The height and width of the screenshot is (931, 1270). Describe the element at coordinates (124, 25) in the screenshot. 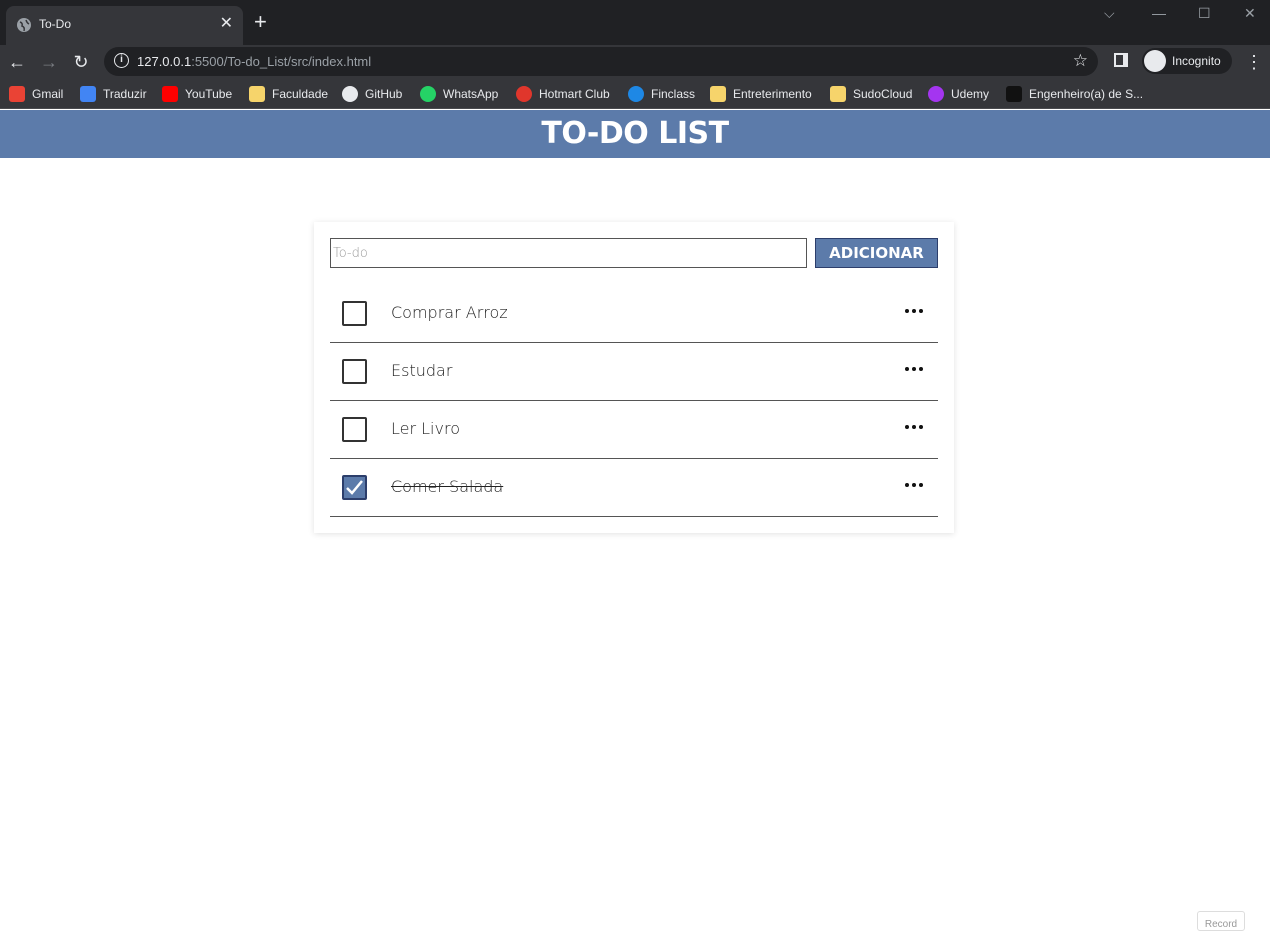

I see `browser-tab: To-Do ✕` at that location.